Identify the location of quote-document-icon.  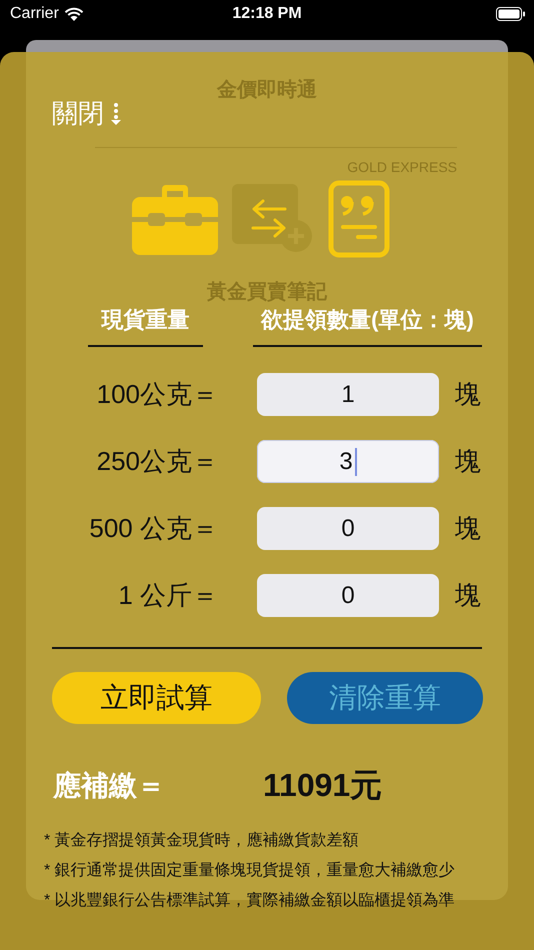
(359, 219).